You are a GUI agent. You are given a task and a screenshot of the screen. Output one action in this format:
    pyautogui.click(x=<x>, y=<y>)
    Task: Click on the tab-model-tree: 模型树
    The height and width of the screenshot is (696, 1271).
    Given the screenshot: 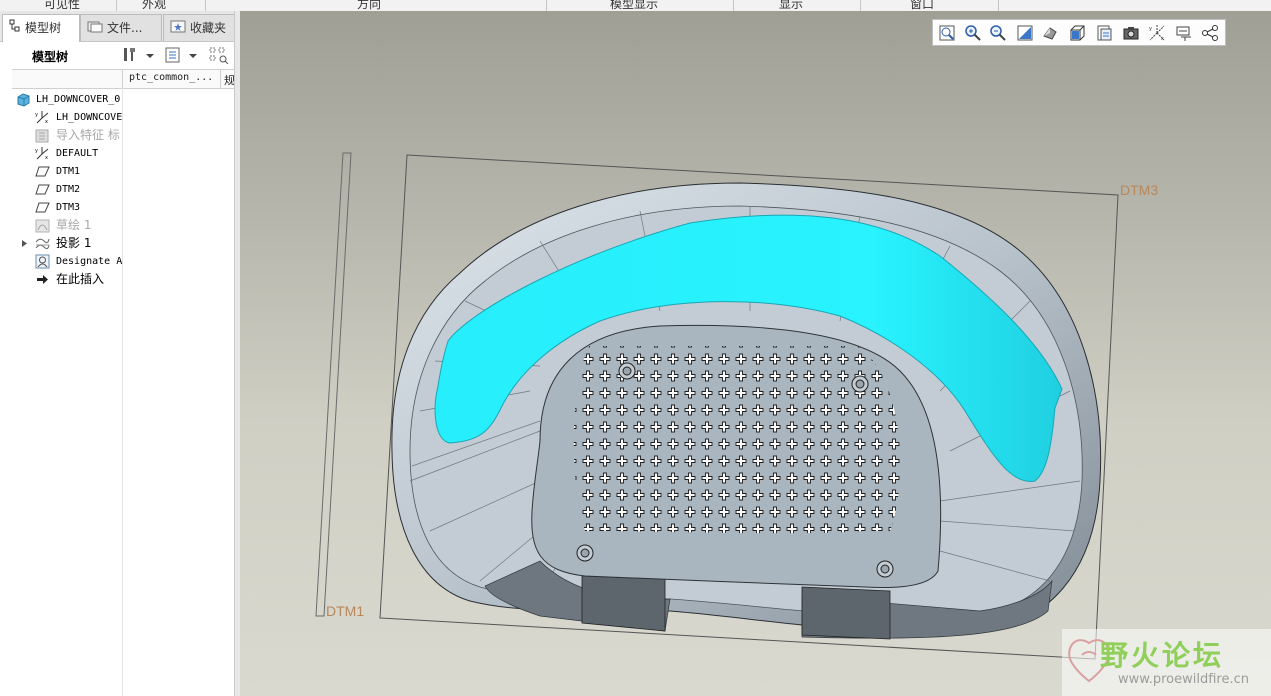 What is the action you would take?
    pyautogui.click(x=41, y=28)
    